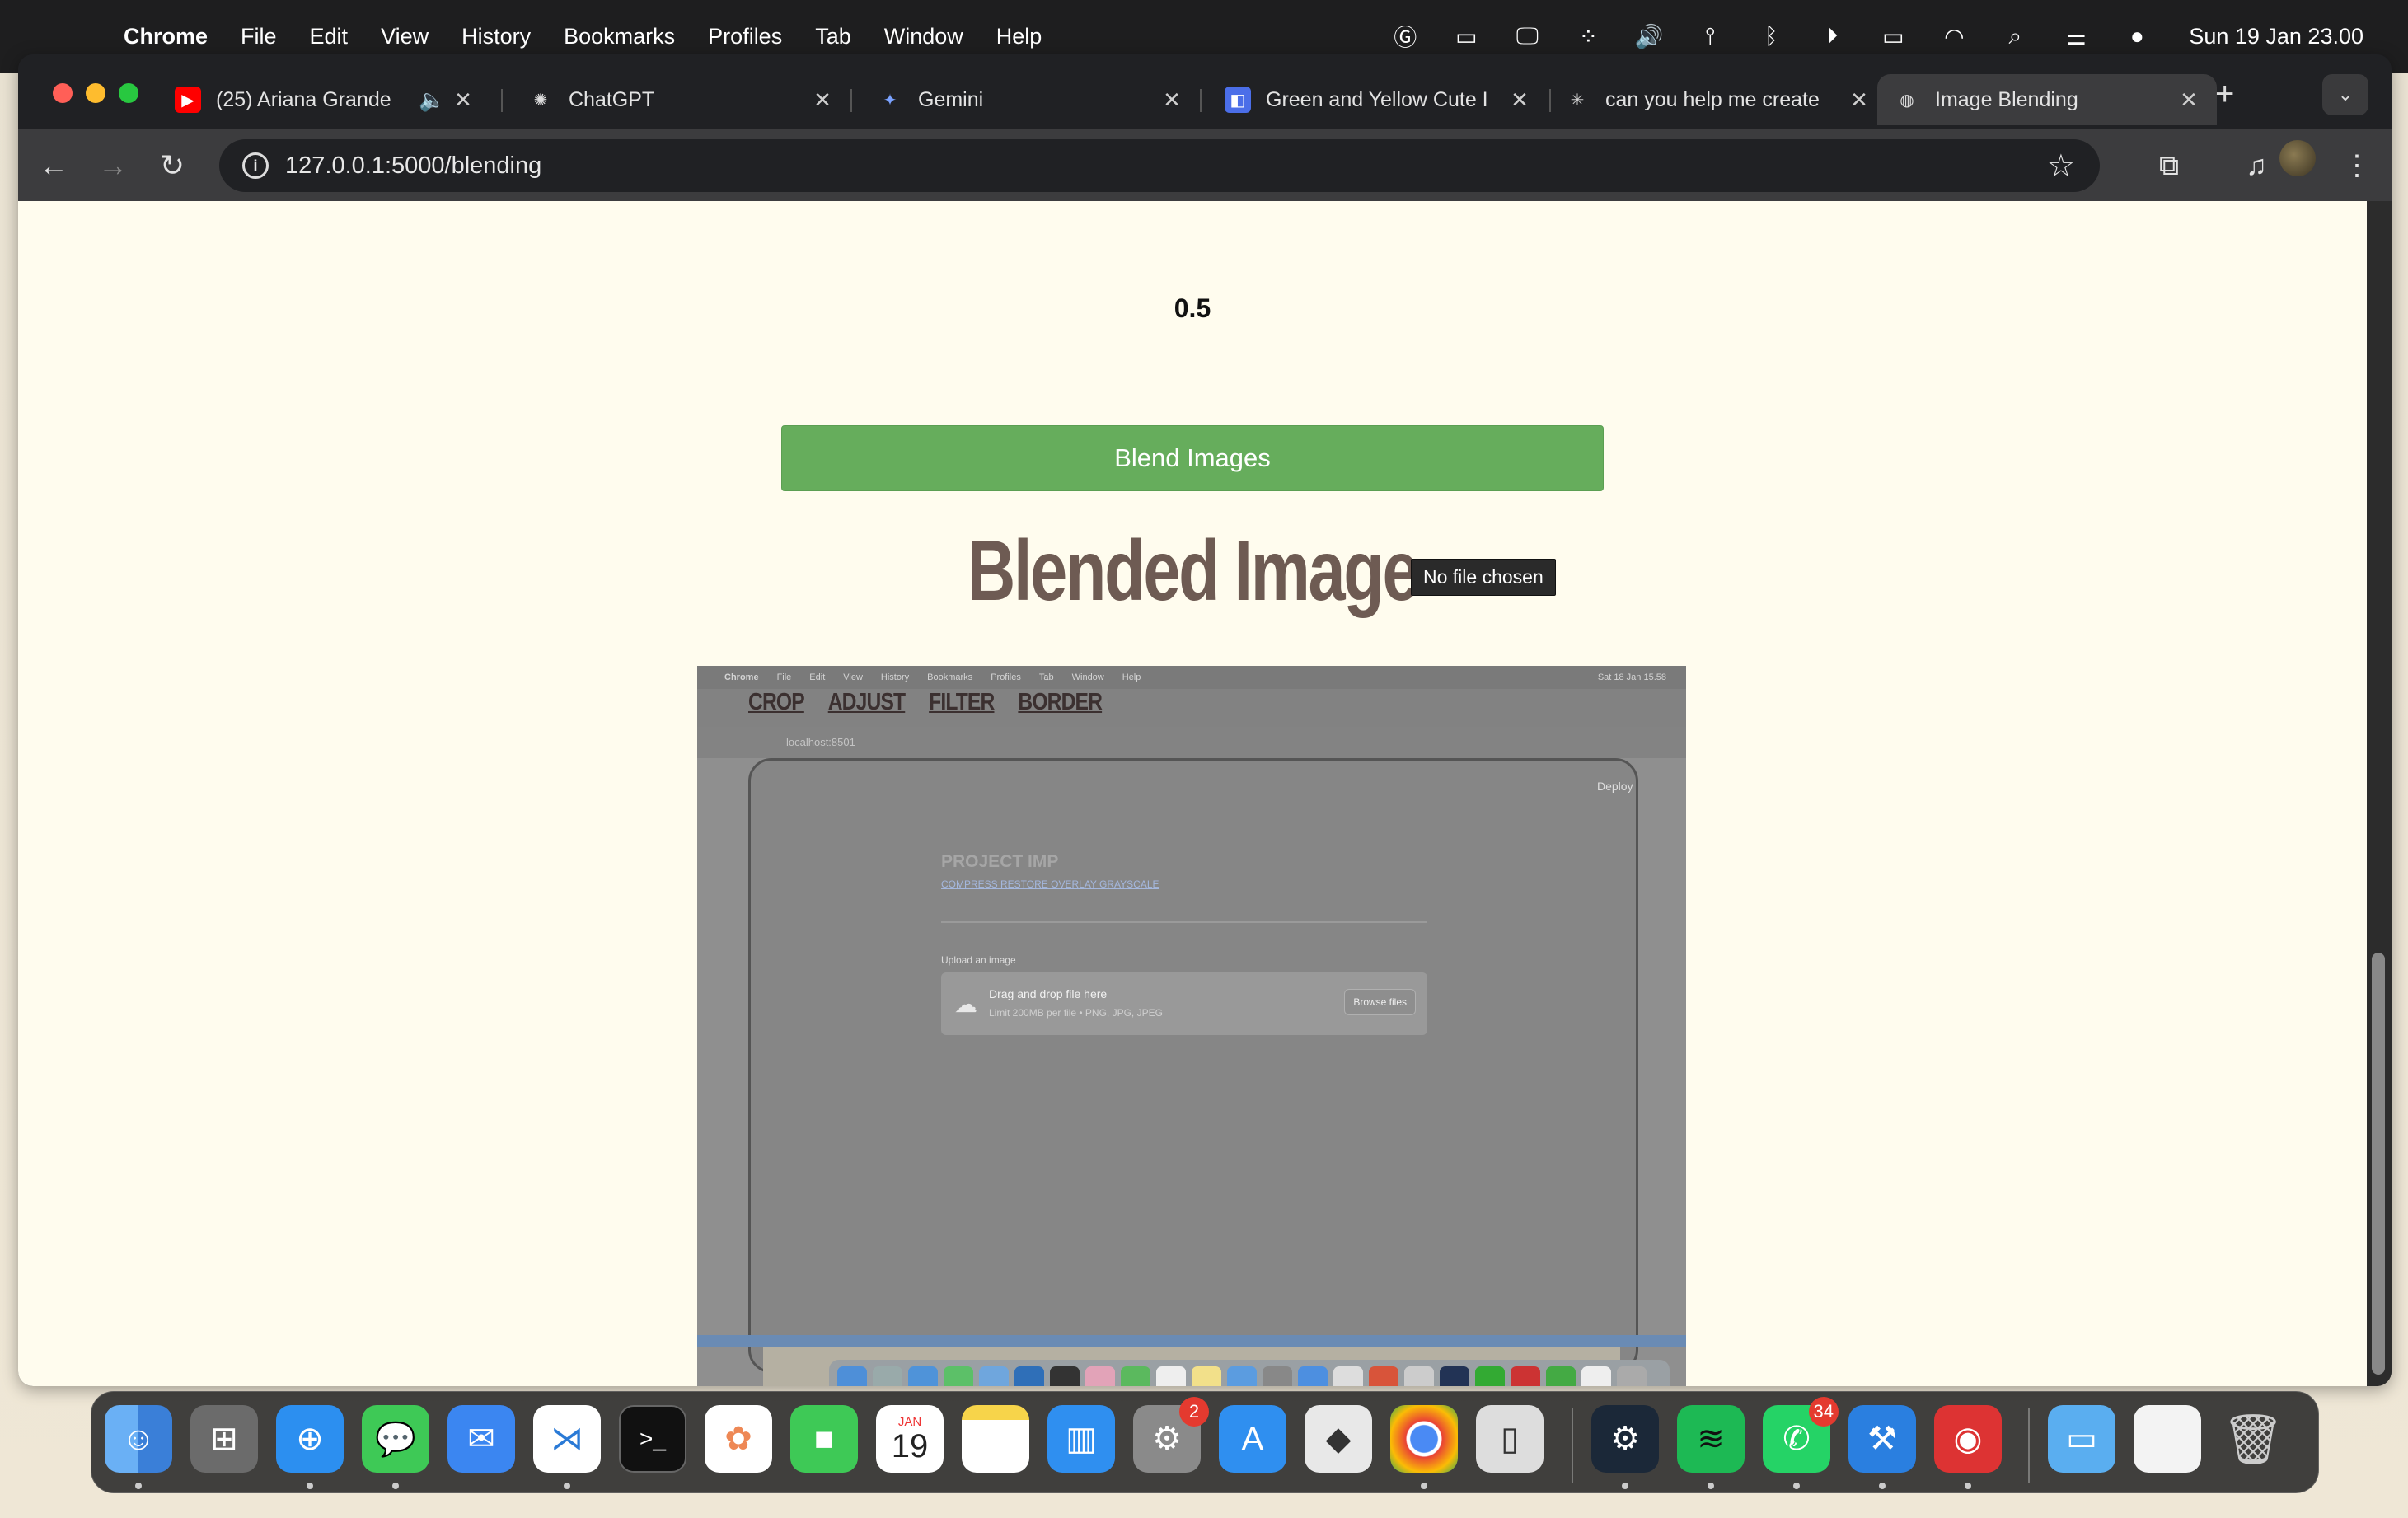 The image size is (2408, 1518). I want to click on close-window-button, so click(63, 93).